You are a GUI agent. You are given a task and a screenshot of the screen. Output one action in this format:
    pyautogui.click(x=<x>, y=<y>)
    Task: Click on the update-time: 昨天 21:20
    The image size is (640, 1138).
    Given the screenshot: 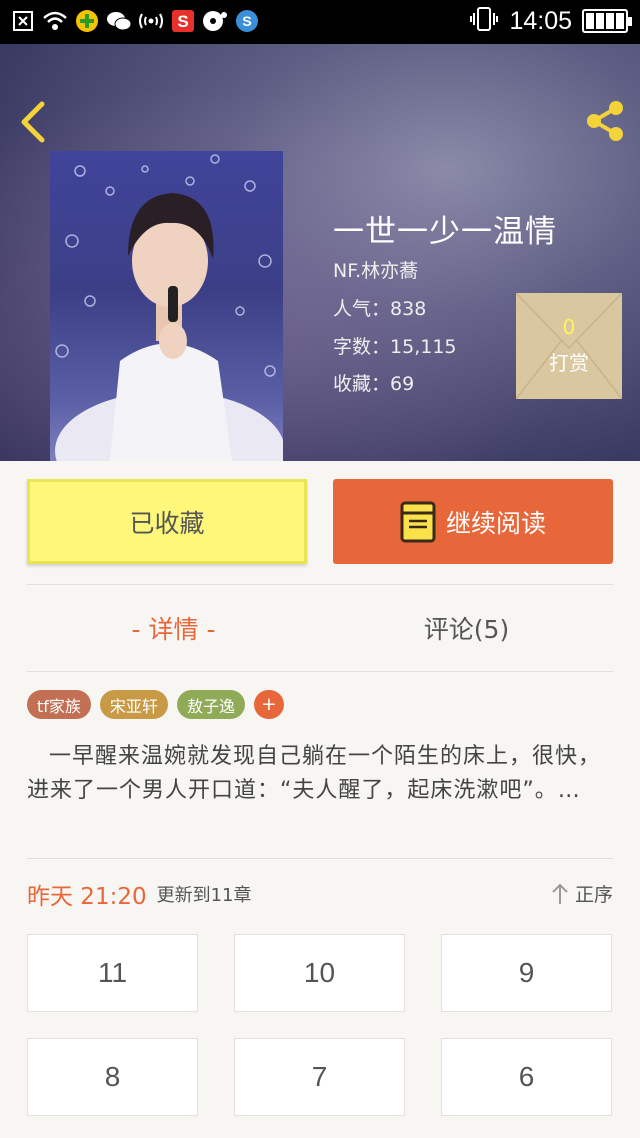 What is the action you would take?
    pyautogui.click(x=87, y=897)
    